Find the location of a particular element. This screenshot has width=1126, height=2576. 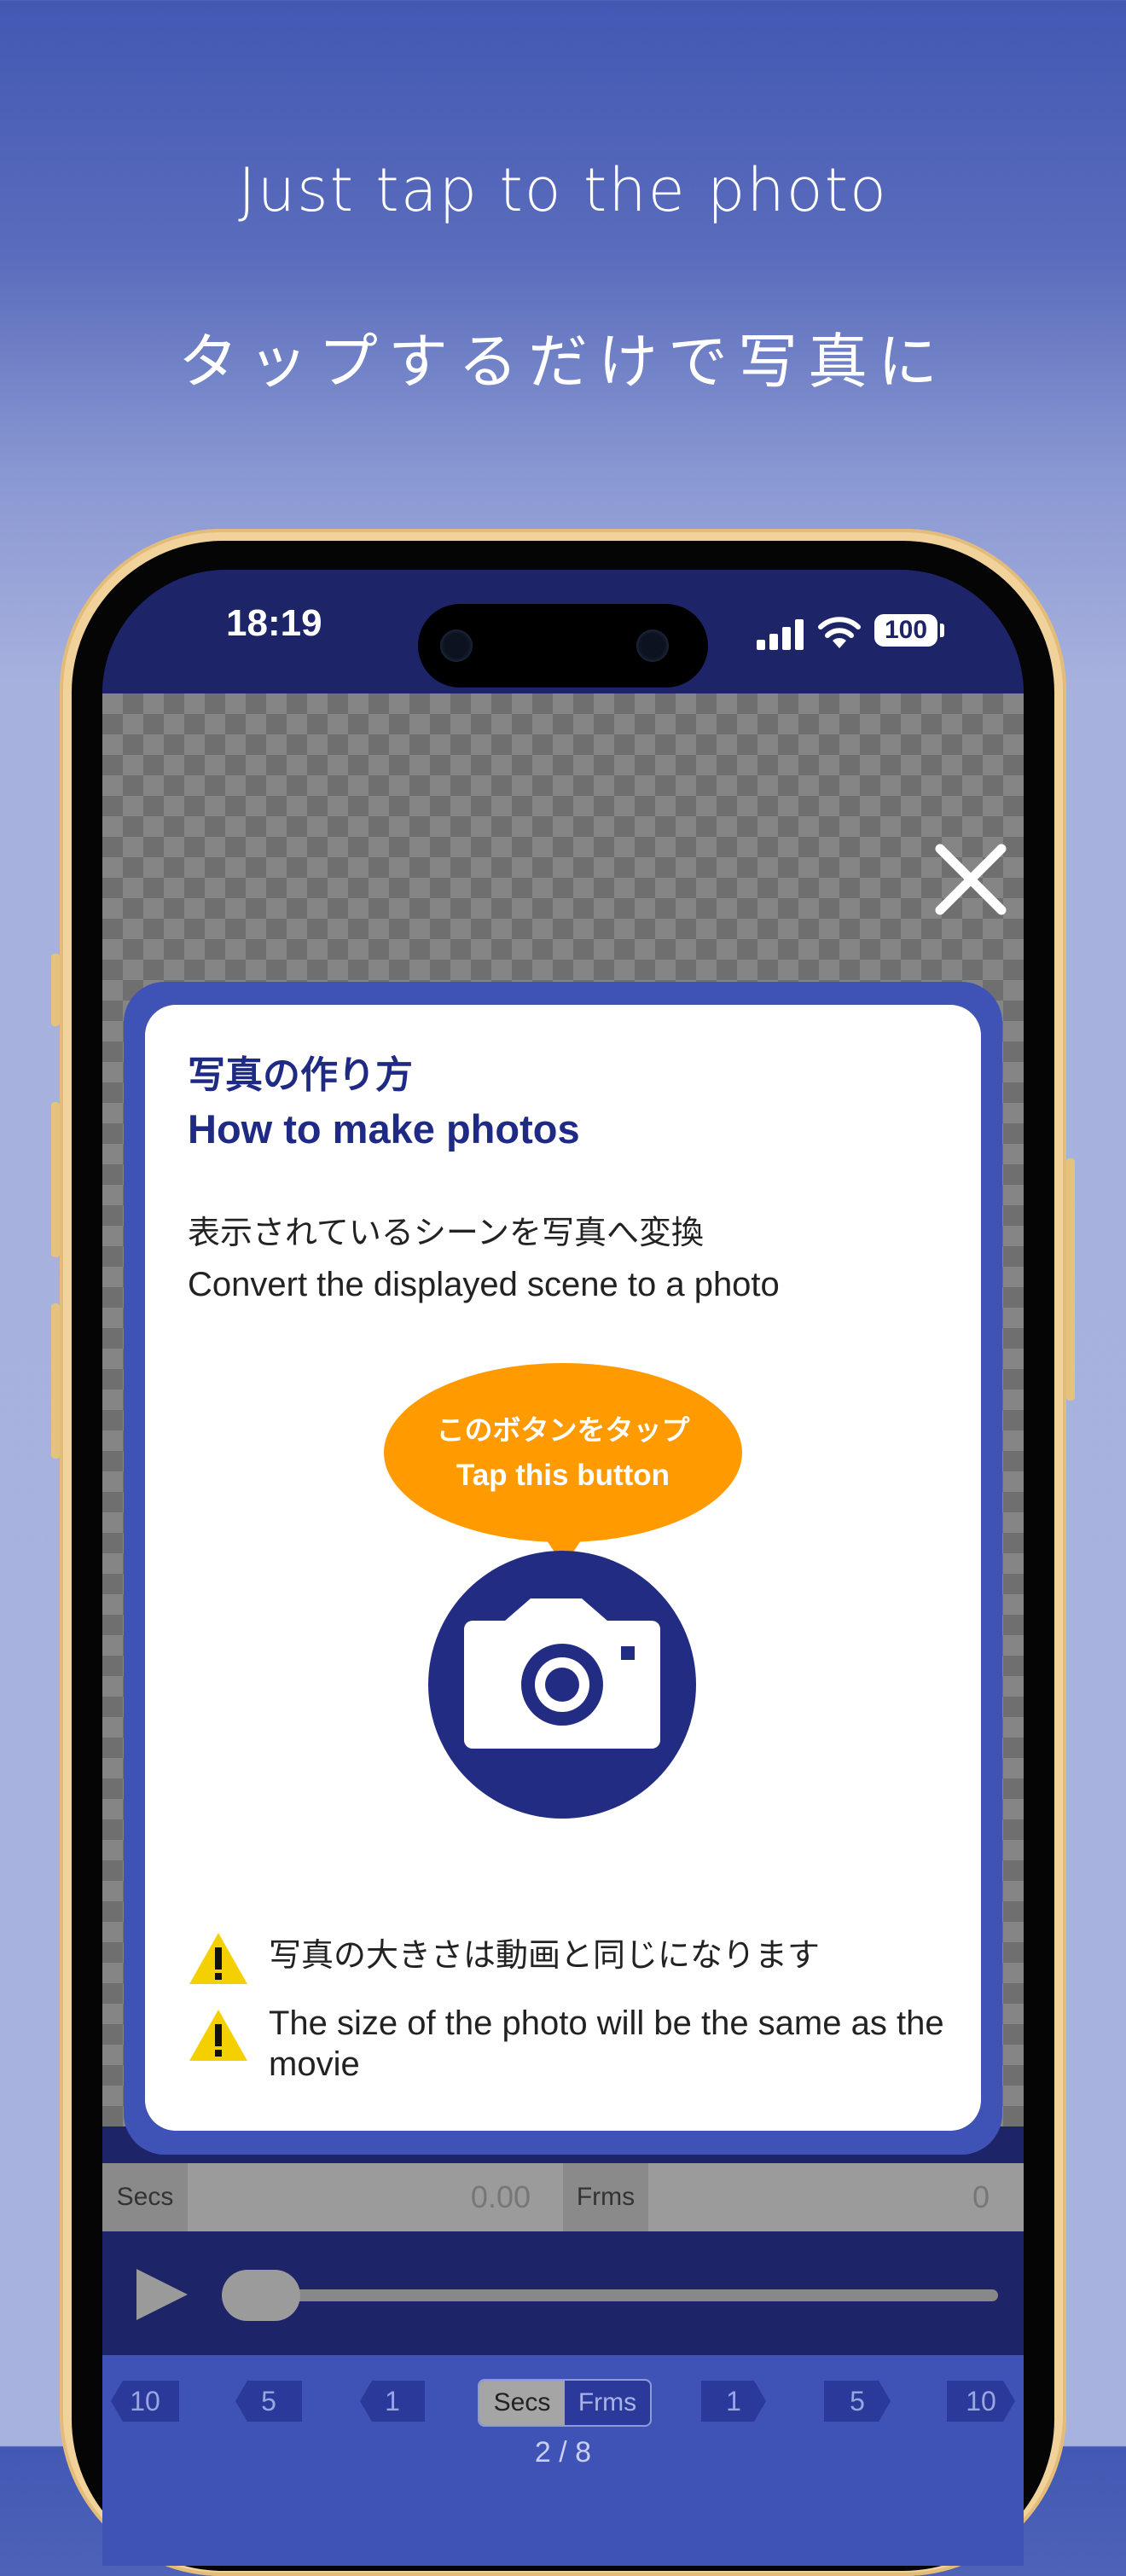

phone-side-button is located at coordinates (56, 990).